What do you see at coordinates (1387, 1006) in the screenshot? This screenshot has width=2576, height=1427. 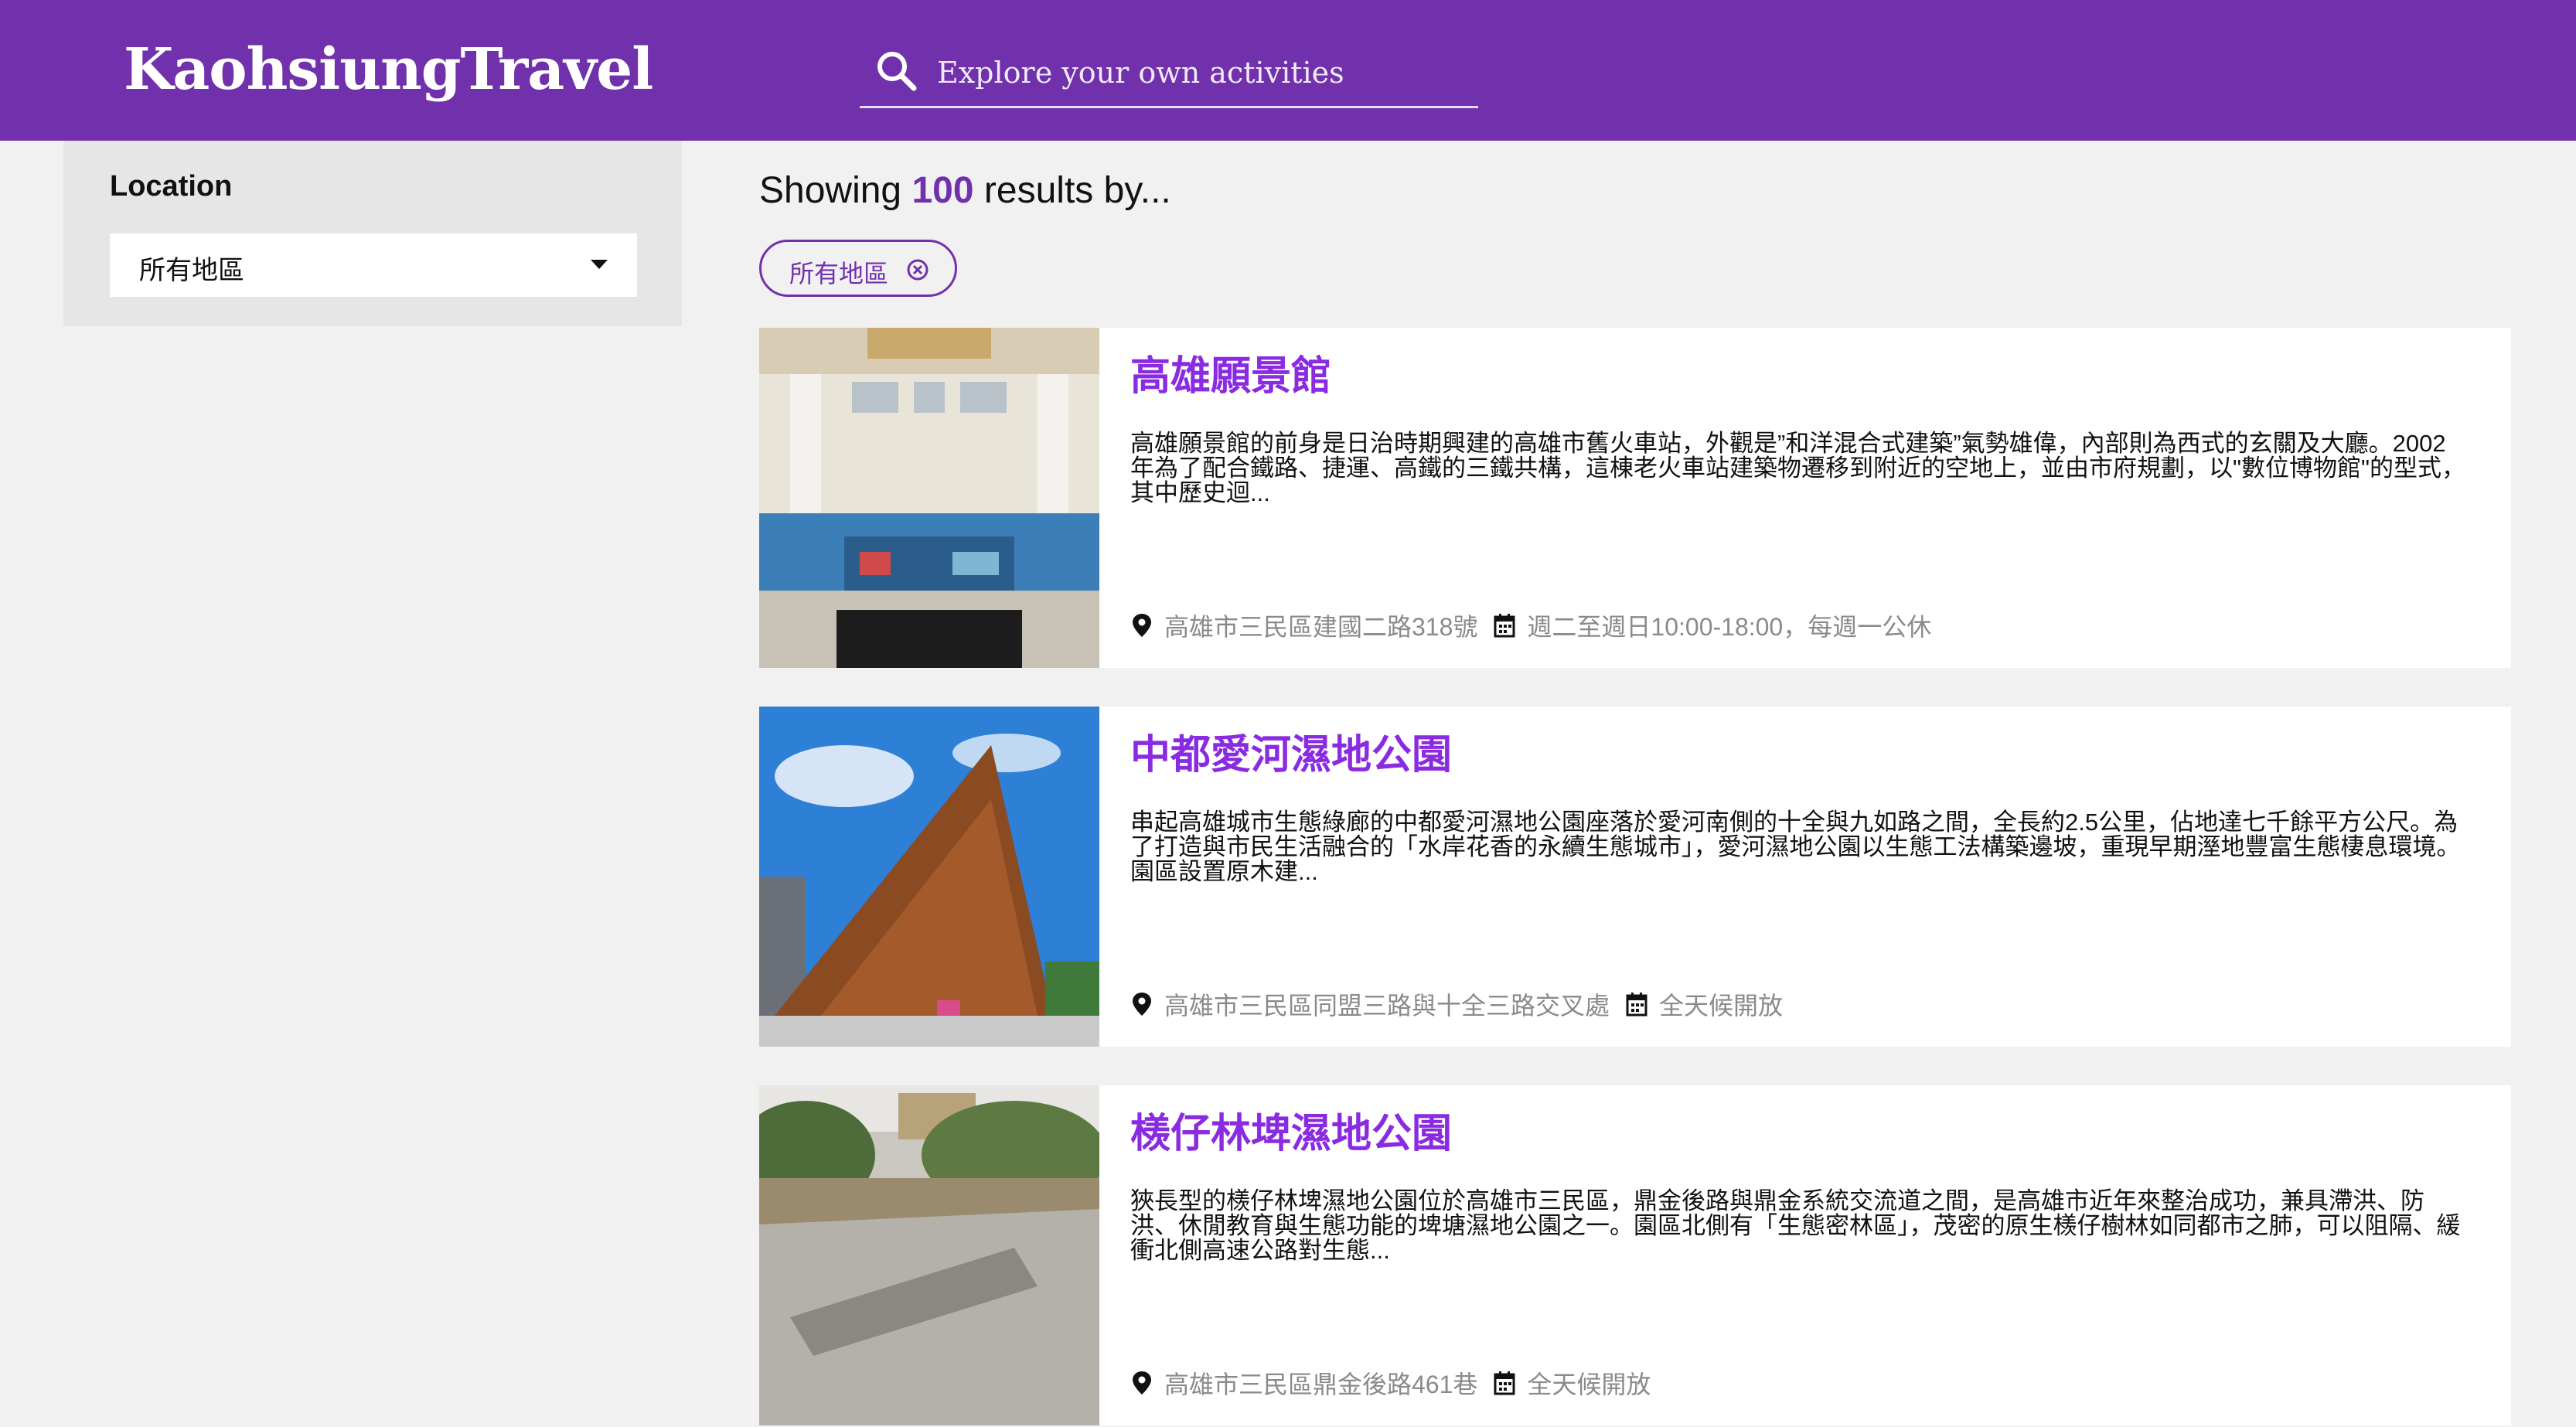 I see `attraction-address: 高雄市三民區同盟三路與十全三路交叉處` at bounding box center [1387, 1006].